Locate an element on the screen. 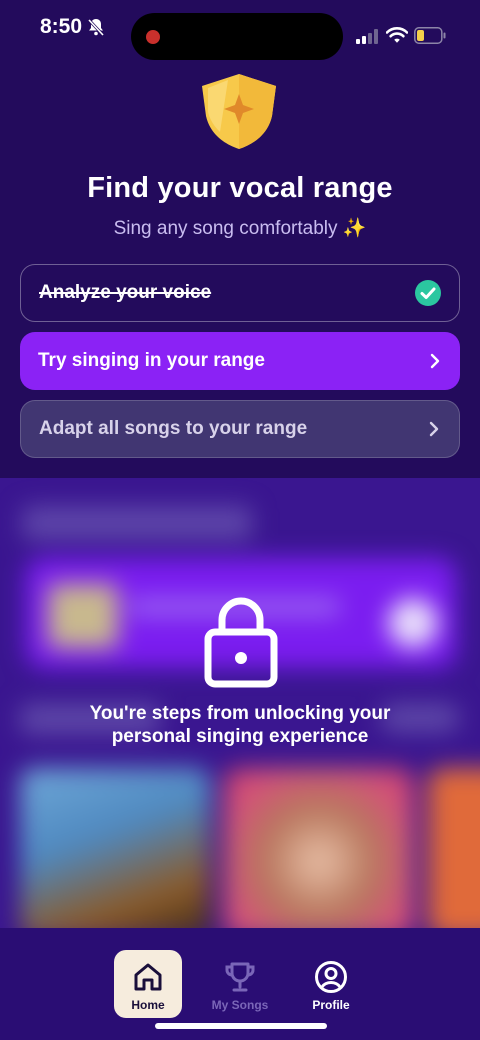 Image resolution: width=480 pixels, height=1040 pixels. blurred-thumbnail is located at coordinates (83, 616).